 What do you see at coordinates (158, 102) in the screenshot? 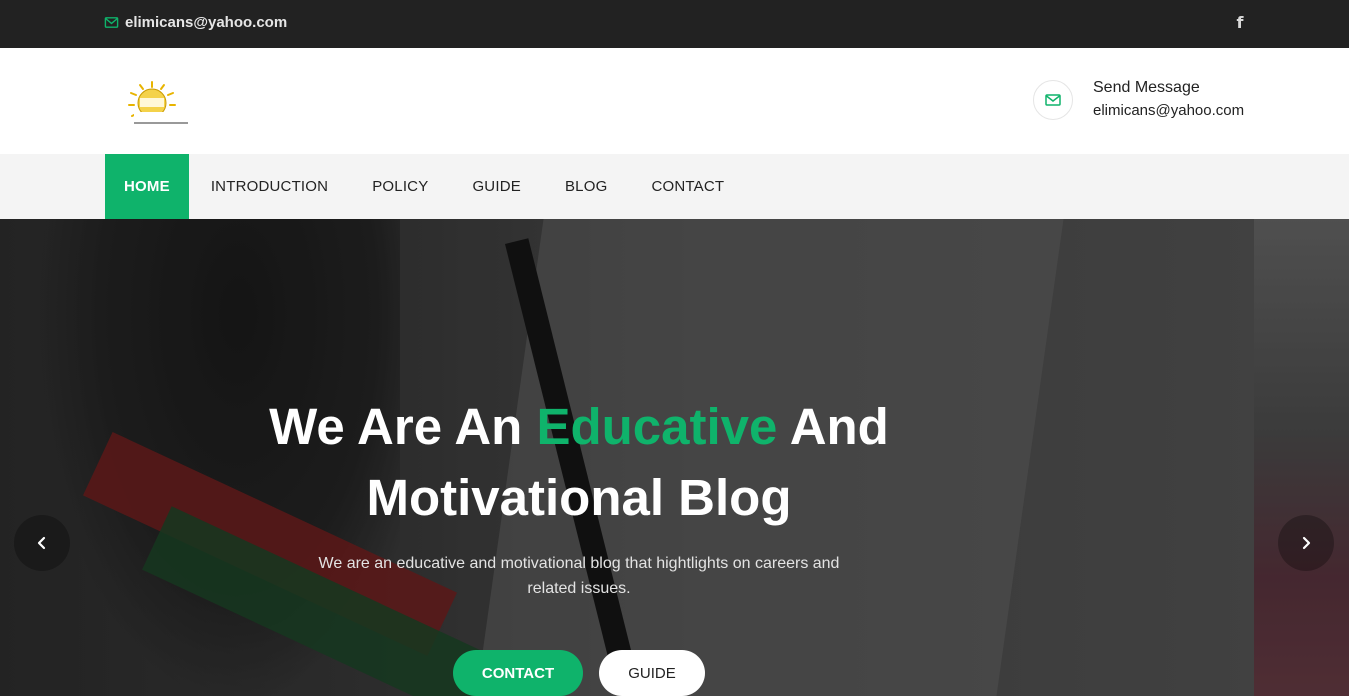
I see `elimica-logo` at bounding box center [158, 102].